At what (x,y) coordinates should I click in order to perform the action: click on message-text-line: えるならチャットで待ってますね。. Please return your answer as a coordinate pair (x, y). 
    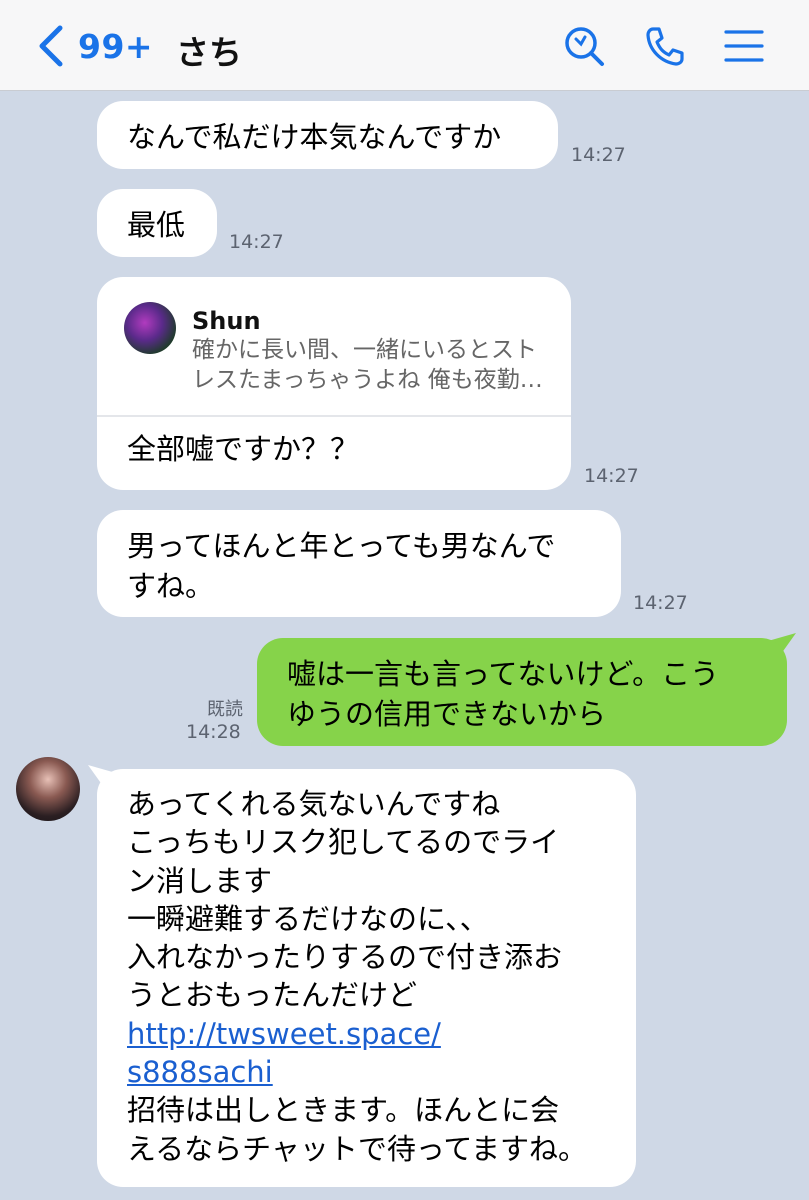
    Looking at the image, I should click on (357, 1148).